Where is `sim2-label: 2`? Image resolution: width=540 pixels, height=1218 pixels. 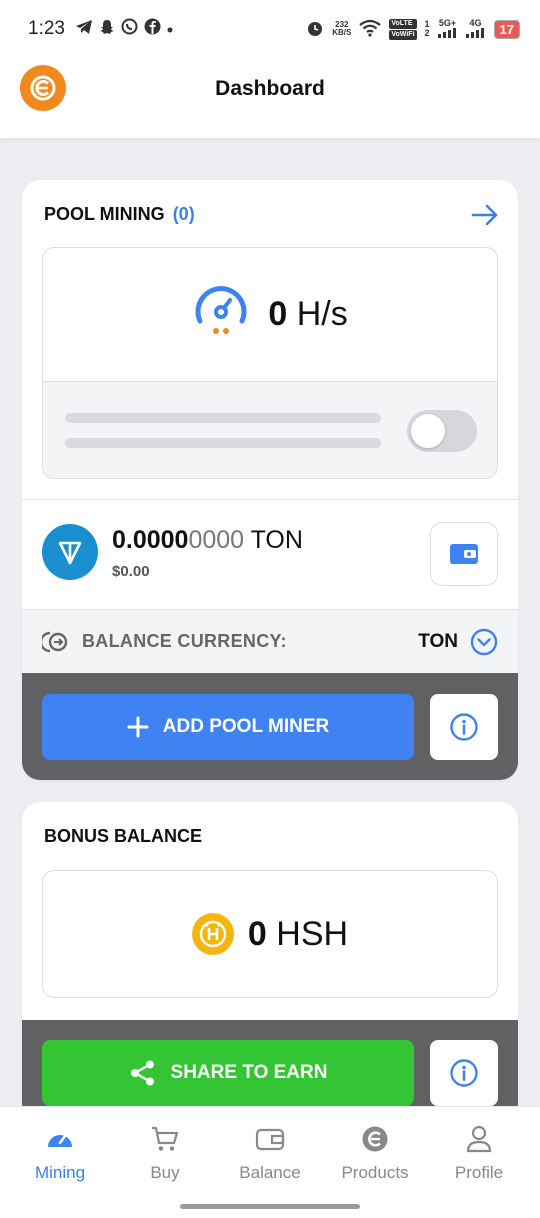
sim2-label: 2 is located at coordinates (427, 33).